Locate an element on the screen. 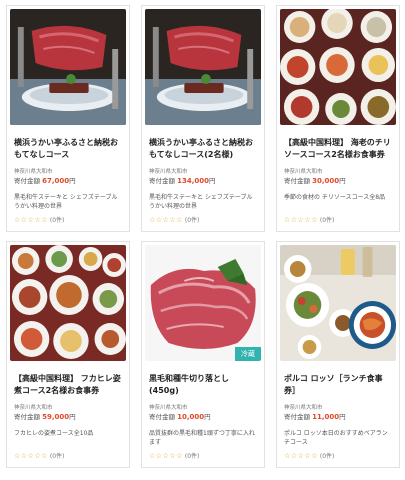 This screenshot has height=480, width=405. chilled-badge: 冷蔵 is located at coordinates (248, 354).